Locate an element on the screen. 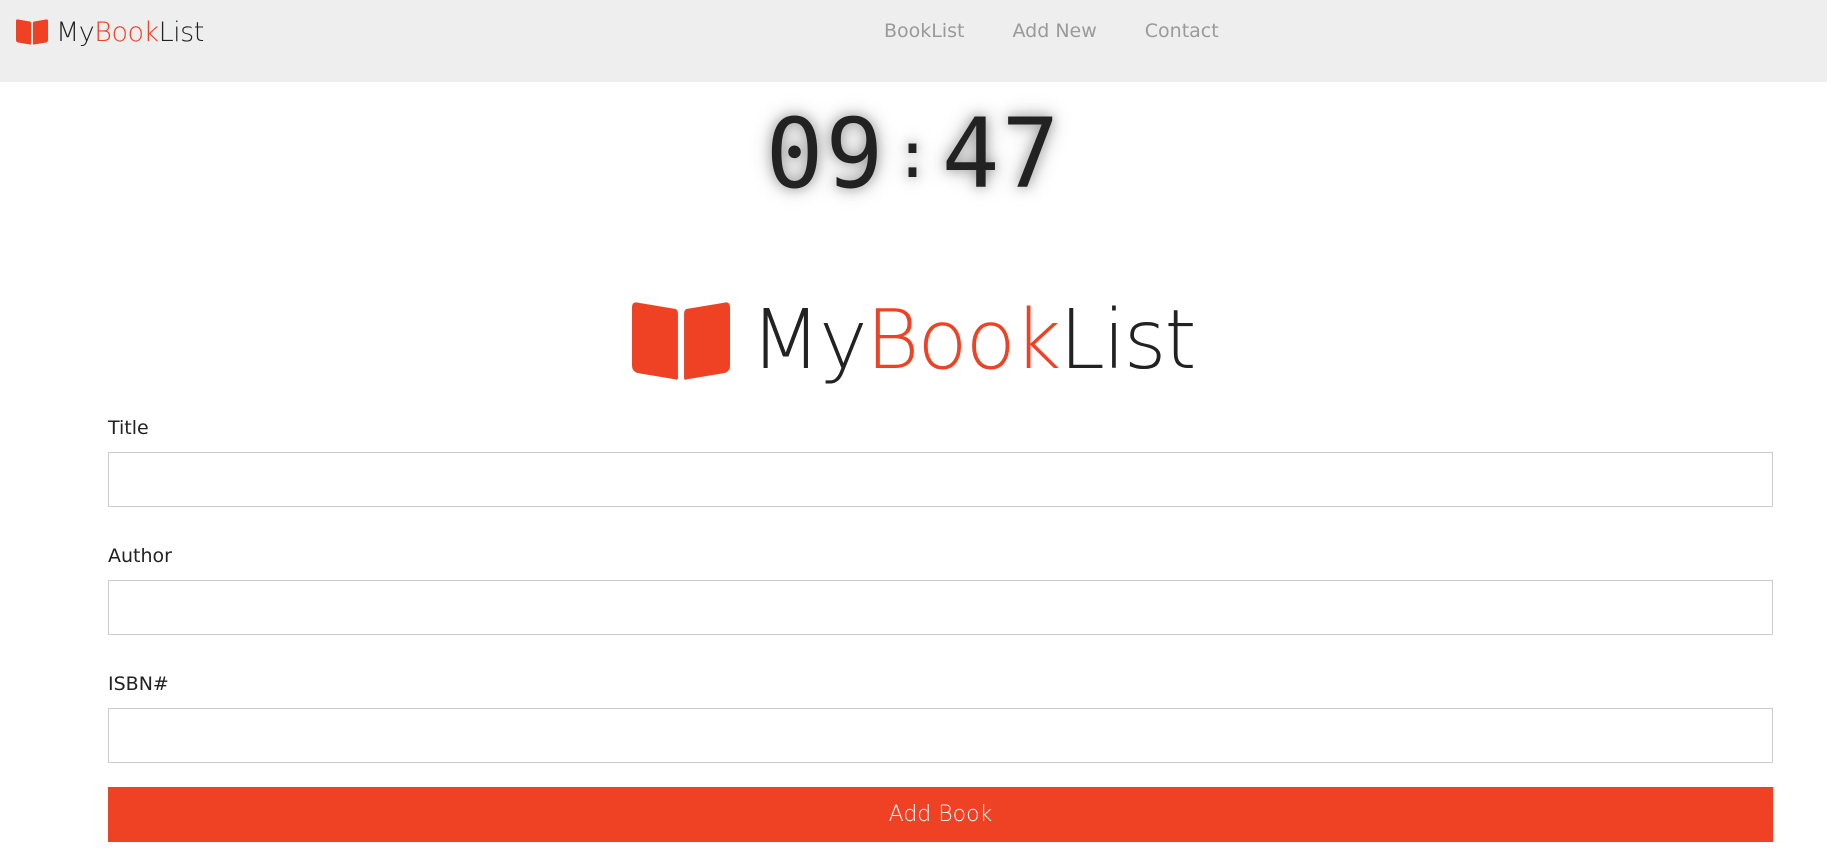  brand-part-list: List is located at coordinates (181, 32).